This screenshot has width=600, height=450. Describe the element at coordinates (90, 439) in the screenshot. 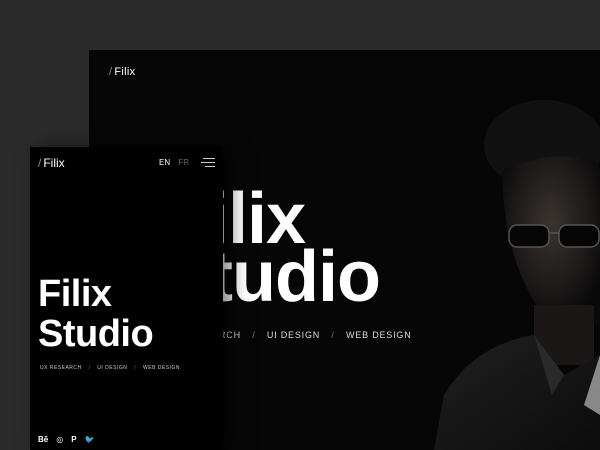

I see `twitter-icon: 🐦` at that location.